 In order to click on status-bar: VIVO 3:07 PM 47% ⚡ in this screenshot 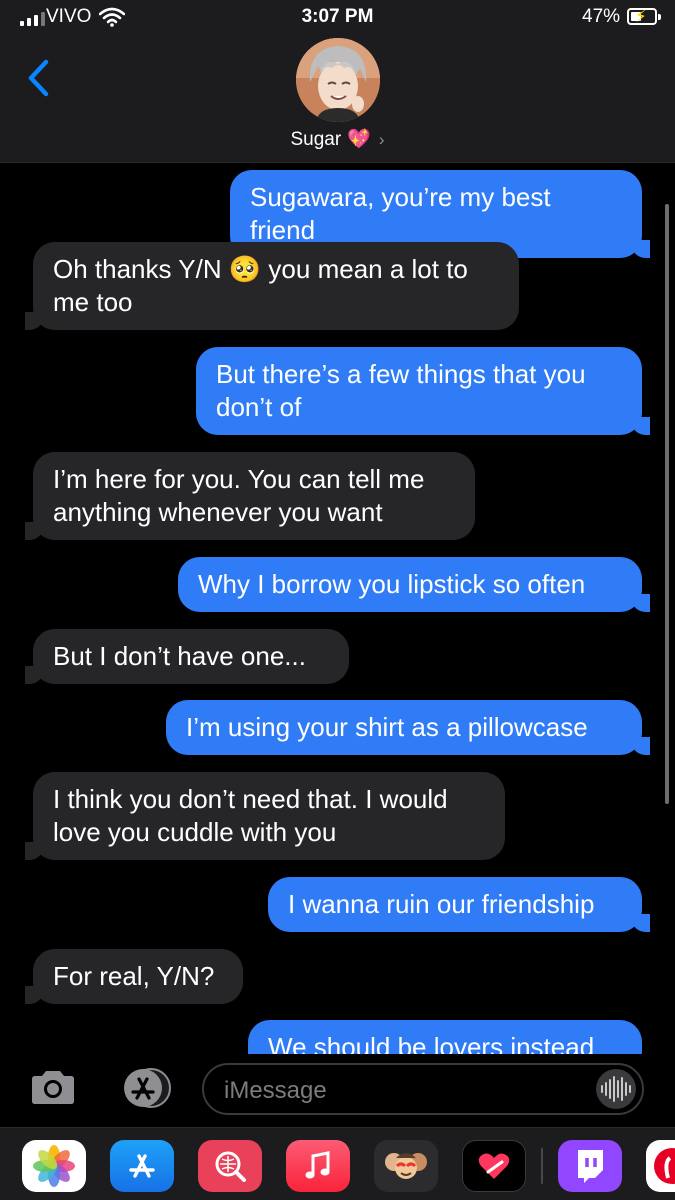, I will do `click(337, 18)`.